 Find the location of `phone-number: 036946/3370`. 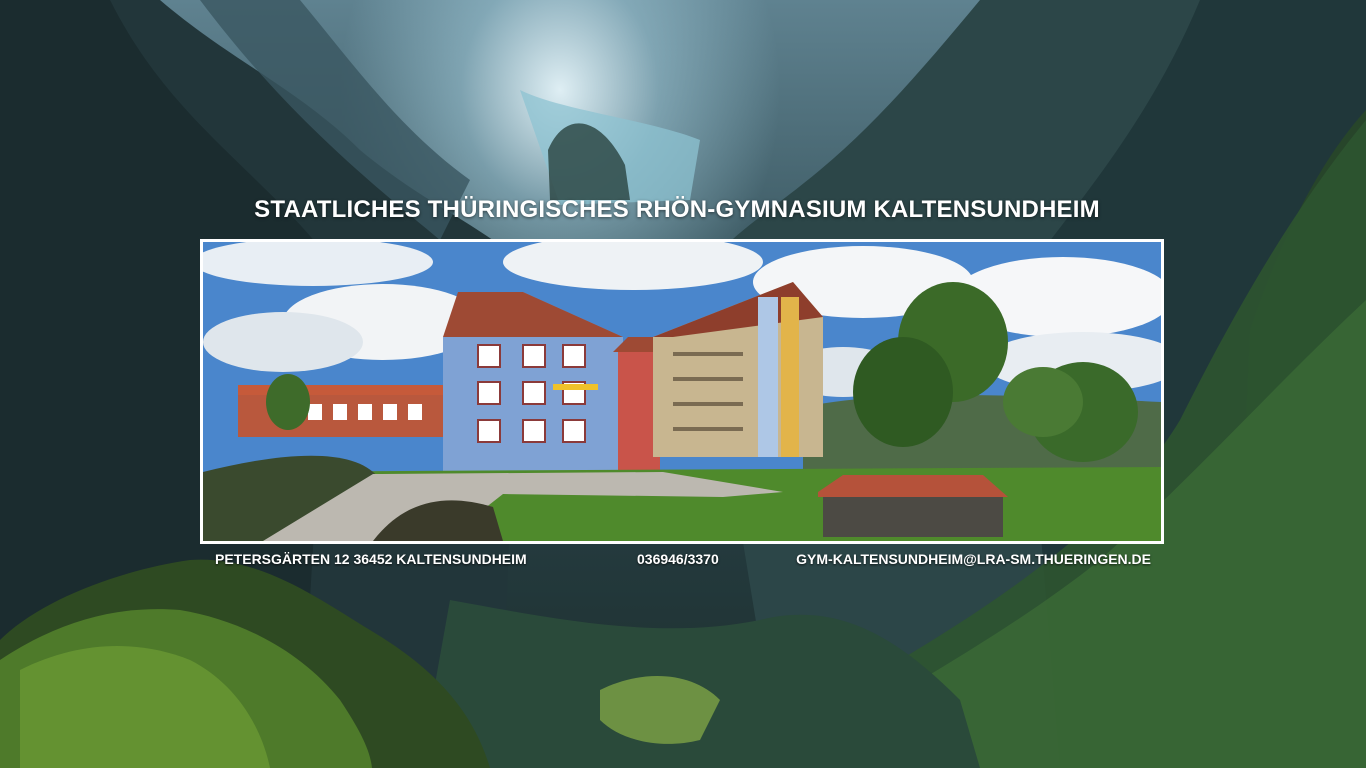

phone-number: 036946/3370 is located at coordinates (678, 559).